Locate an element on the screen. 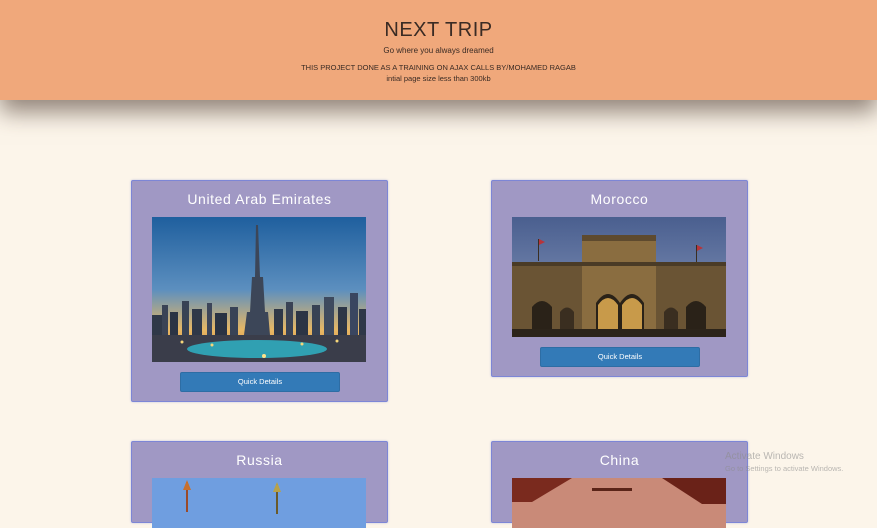  country-card-russia: Russia is located at coordinates (259, 484).